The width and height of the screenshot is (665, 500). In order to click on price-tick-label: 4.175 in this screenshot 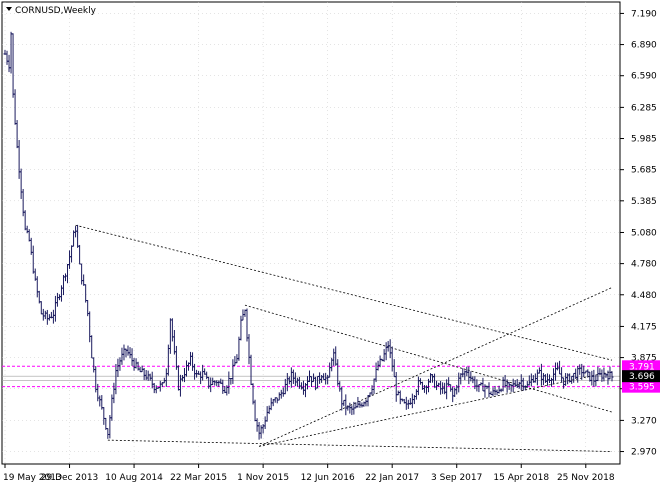, I will do `click(644, 327)`.